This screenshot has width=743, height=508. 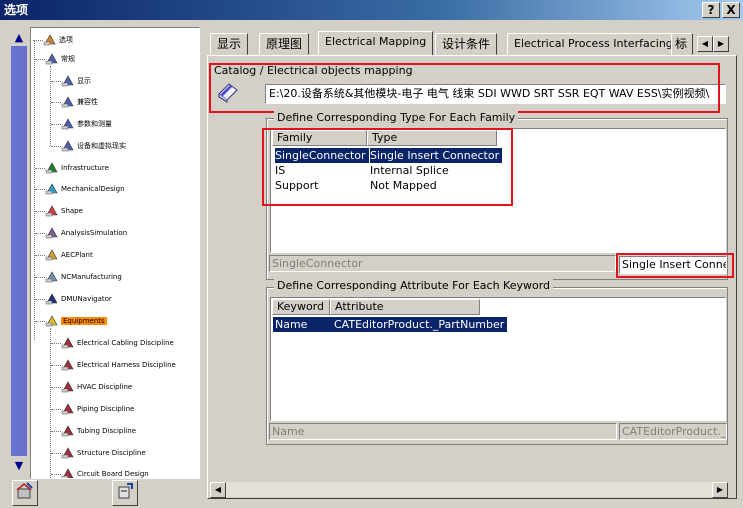 I want to click on panel-horizontal-scrollbar: ◀ ▶, so click(x=469, y=489).